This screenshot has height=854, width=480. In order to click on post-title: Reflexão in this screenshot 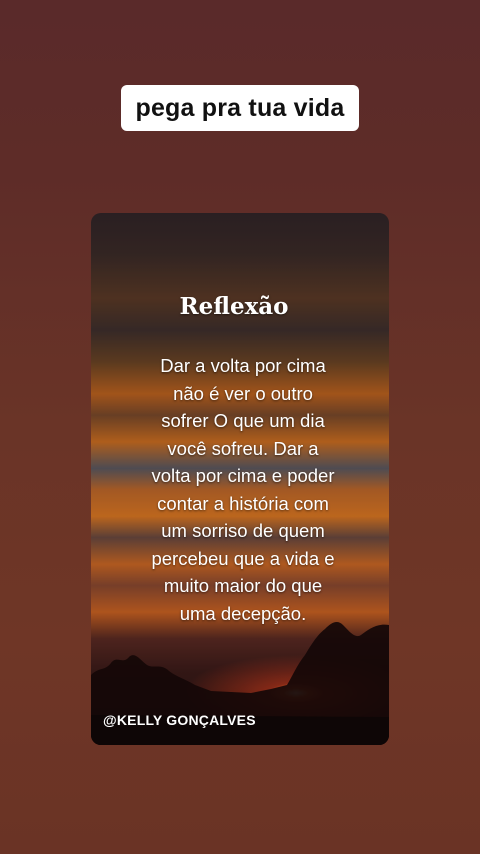, I will do `click(234, 306)`.